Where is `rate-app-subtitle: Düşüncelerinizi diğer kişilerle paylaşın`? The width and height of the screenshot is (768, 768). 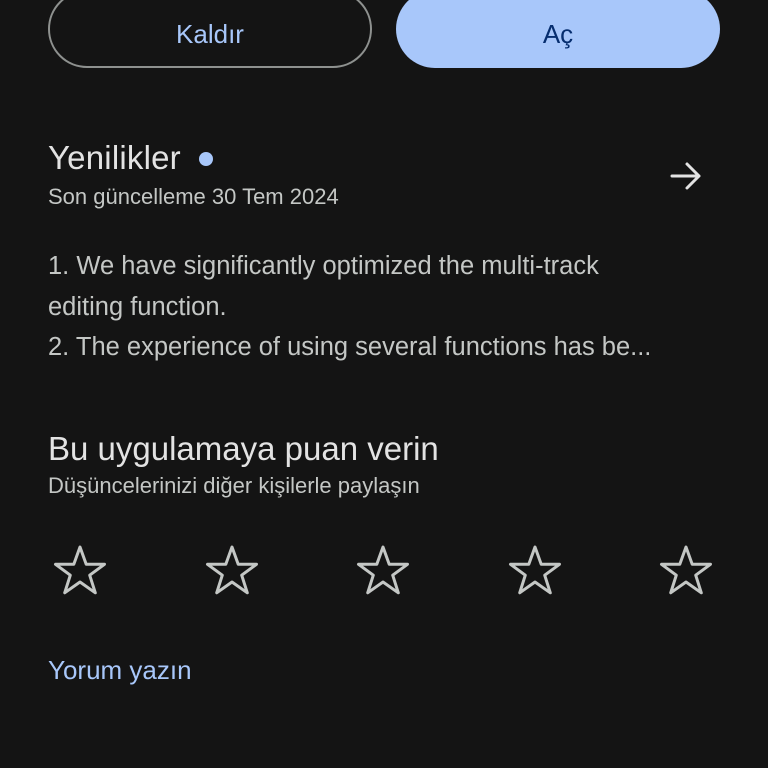 rate-app-subtitle: Düşüncelerinizi diğer kişilerle paylaşın is located at coordinates (234, 485).